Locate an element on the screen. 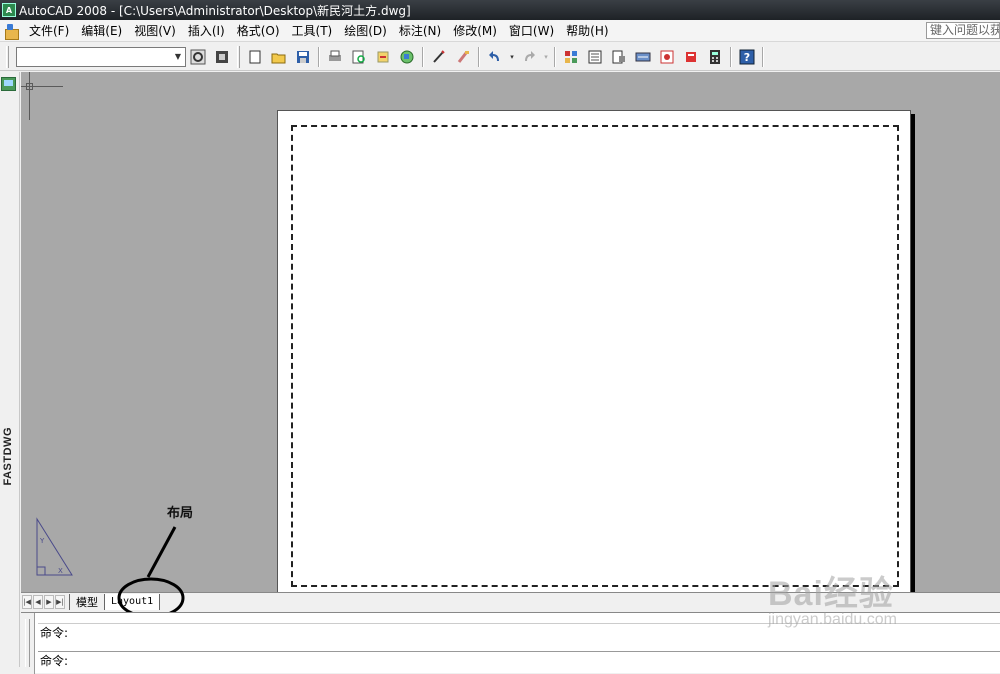 This screenshot has width=1000, height=674. menu-modify: 修改(M) is located at coordinates (475, 31).